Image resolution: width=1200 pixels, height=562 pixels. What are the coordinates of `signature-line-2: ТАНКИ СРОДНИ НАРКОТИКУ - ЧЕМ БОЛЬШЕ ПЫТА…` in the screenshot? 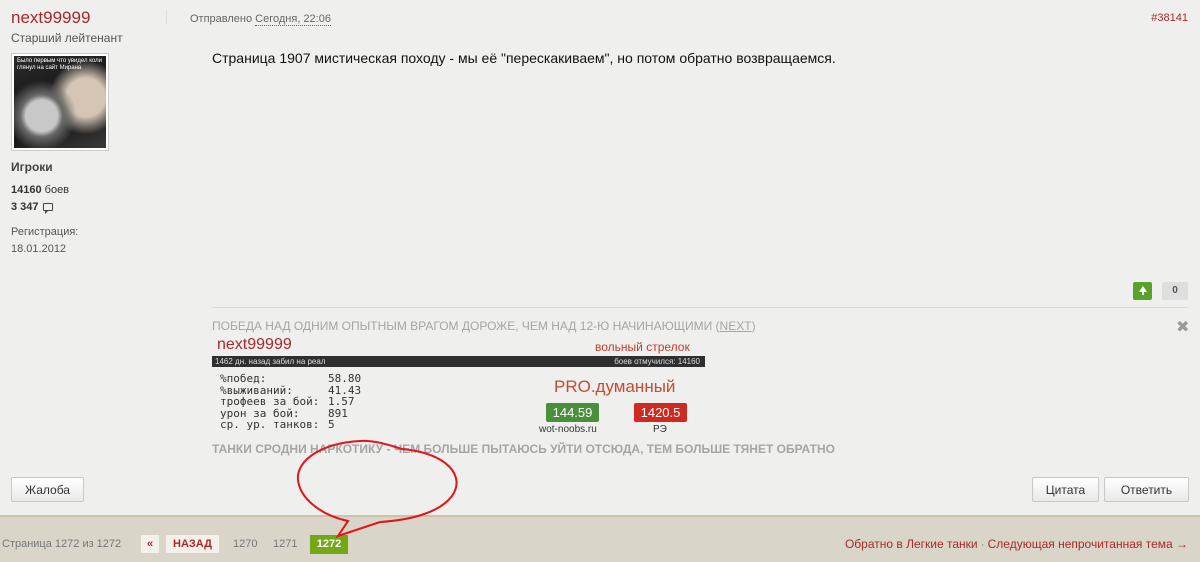 It's located at (523, 449).